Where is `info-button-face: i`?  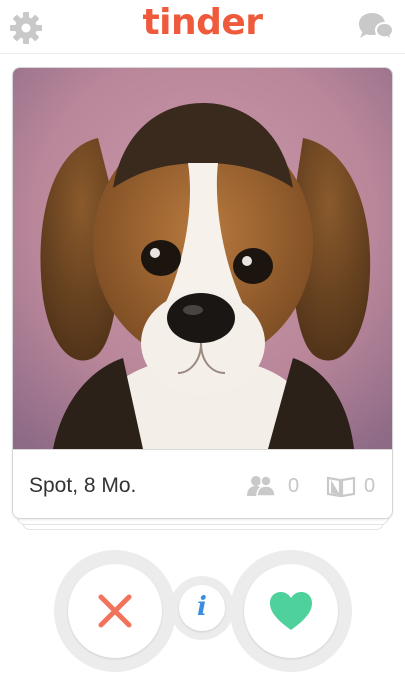 info-button-face: i is located at coordinates (202, 608).